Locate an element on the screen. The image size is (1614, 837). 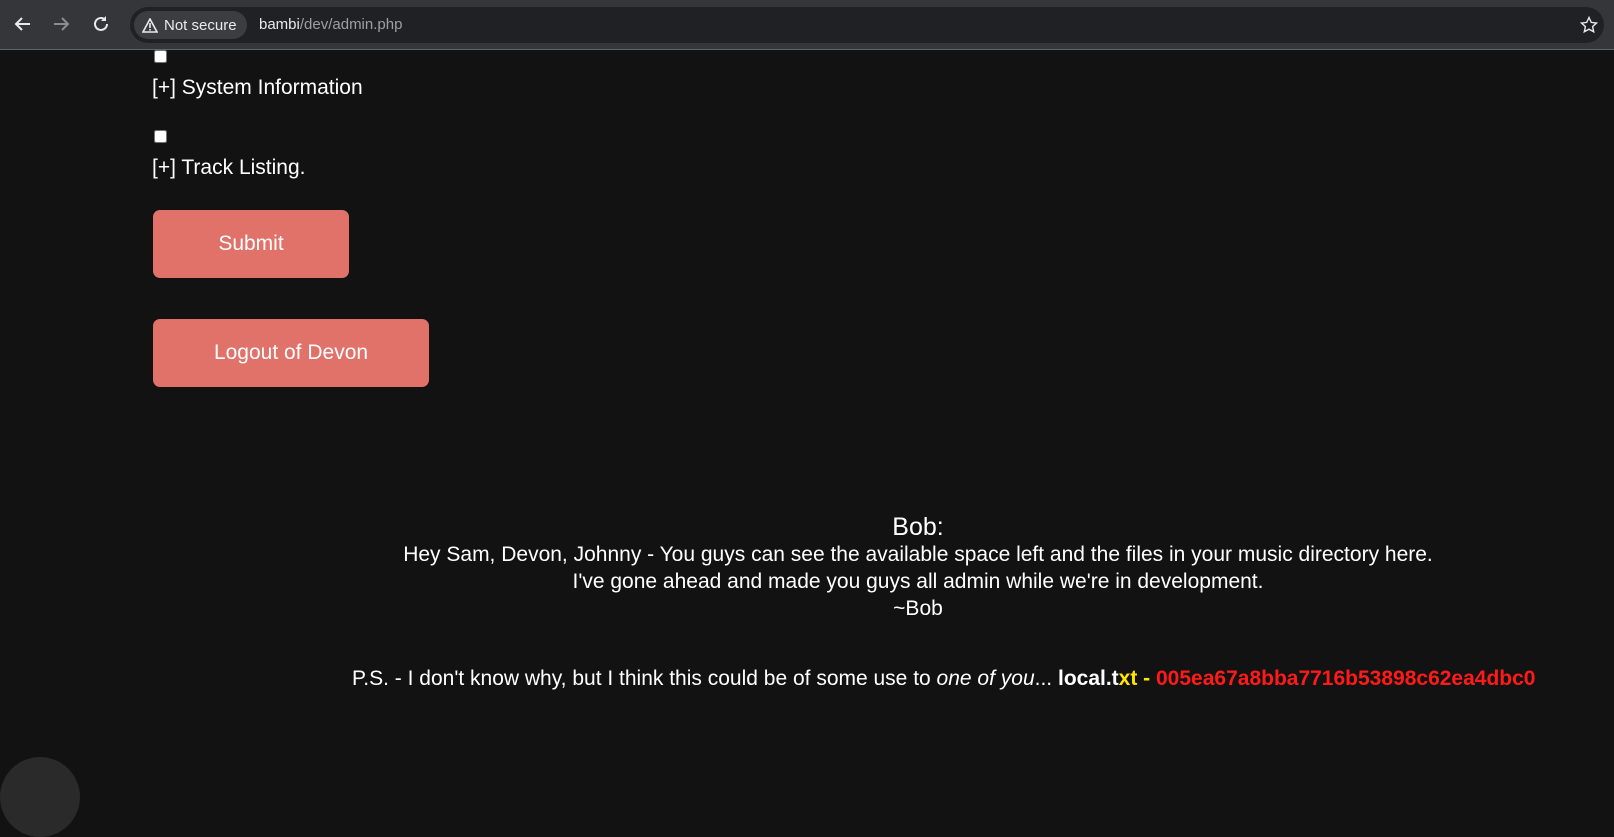
note-signature: ~Bob is located at coordinates (918, 608).